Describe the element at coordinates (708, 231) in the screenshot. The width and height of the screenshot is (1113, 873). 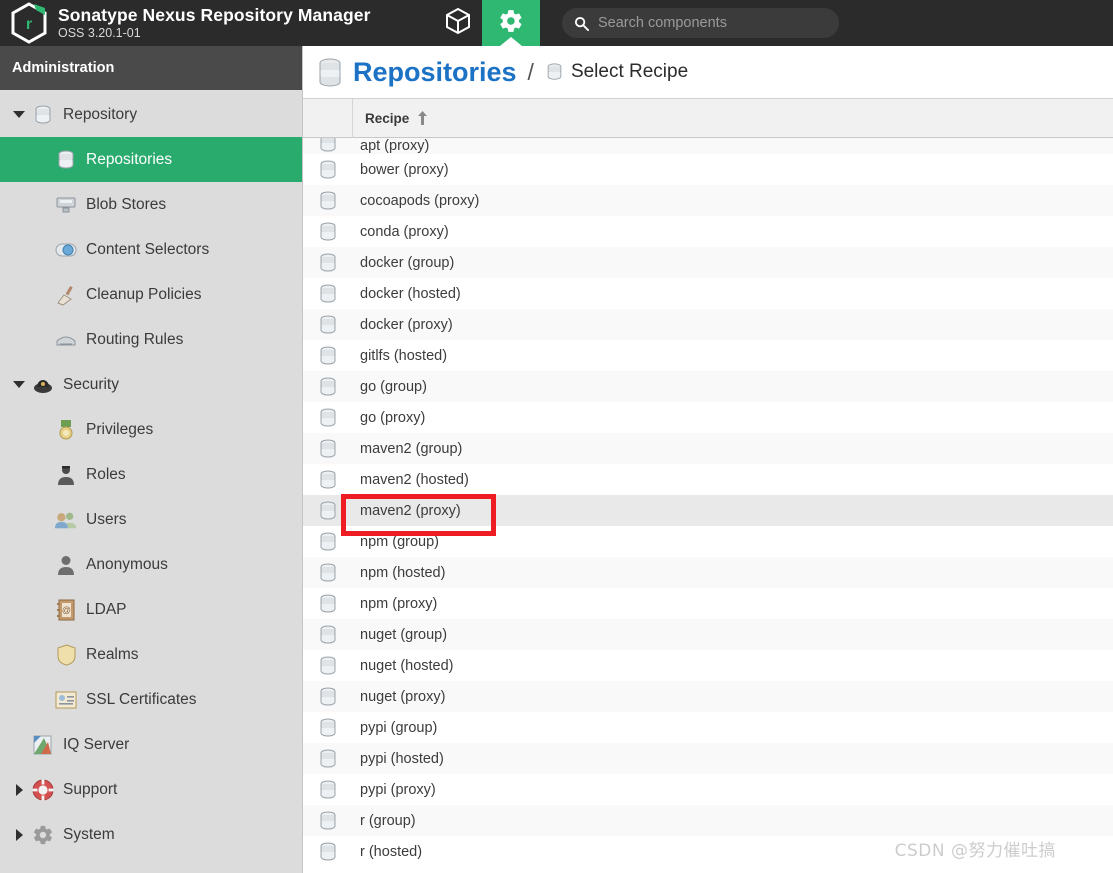
I see `recipe-row: conda (proxy)` at that location.